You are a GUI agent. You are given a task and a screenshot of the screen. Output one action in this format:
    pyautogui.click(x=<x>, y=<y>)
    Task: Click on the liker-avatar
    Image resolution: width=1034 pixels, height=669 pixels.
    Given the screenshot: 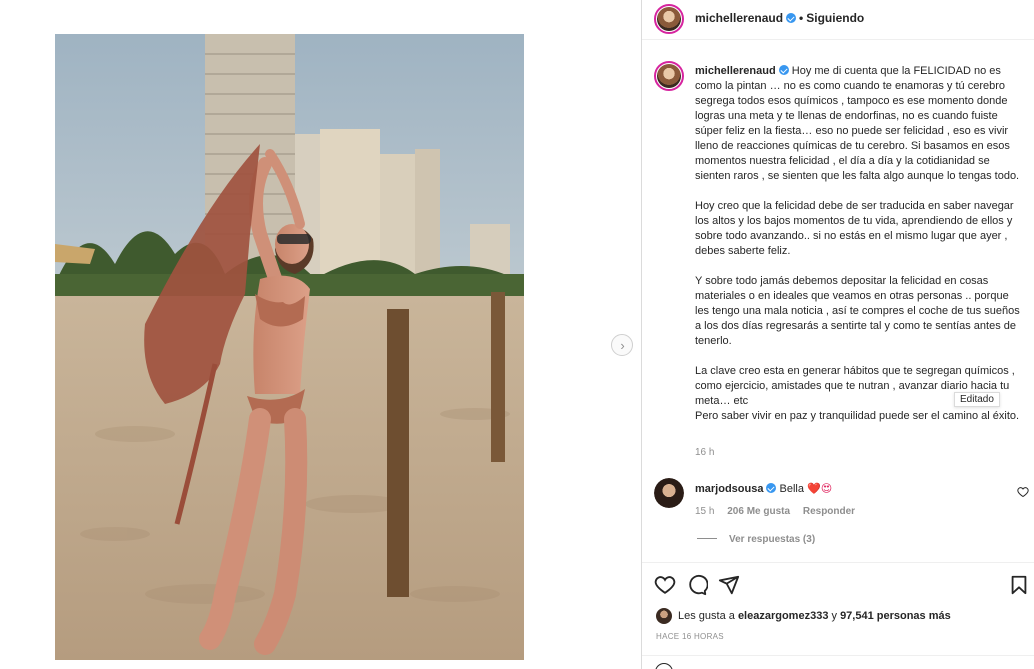 What is the action you would take?
    pyautogui.click(x=664, y=616)
    